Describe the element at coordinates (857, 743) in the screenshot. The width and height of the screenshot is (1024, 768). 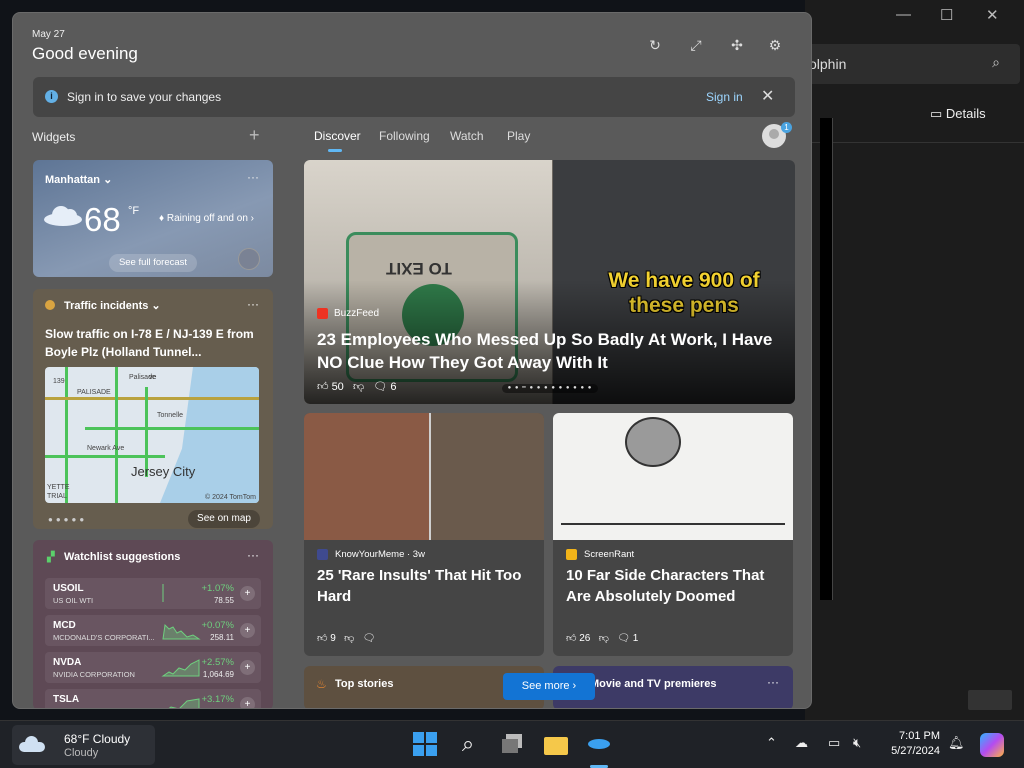
I see `volume-muted-icon: 🔇︎` at that location.